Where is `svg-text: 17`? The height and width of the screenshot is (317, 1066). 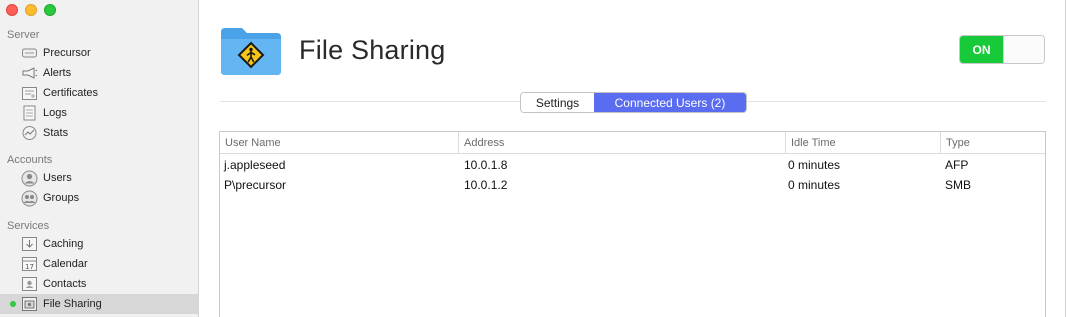 svg-text: 17 is located at coordinates (29, 267).